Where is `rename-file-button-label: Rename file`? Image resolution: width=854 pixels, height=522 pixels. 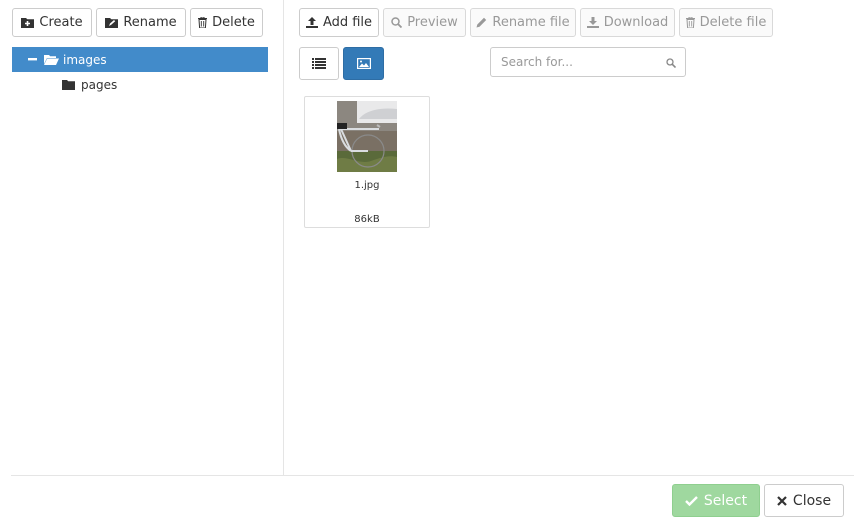
rename-file-button-label: Rename file is located at coordinates (531, 22).